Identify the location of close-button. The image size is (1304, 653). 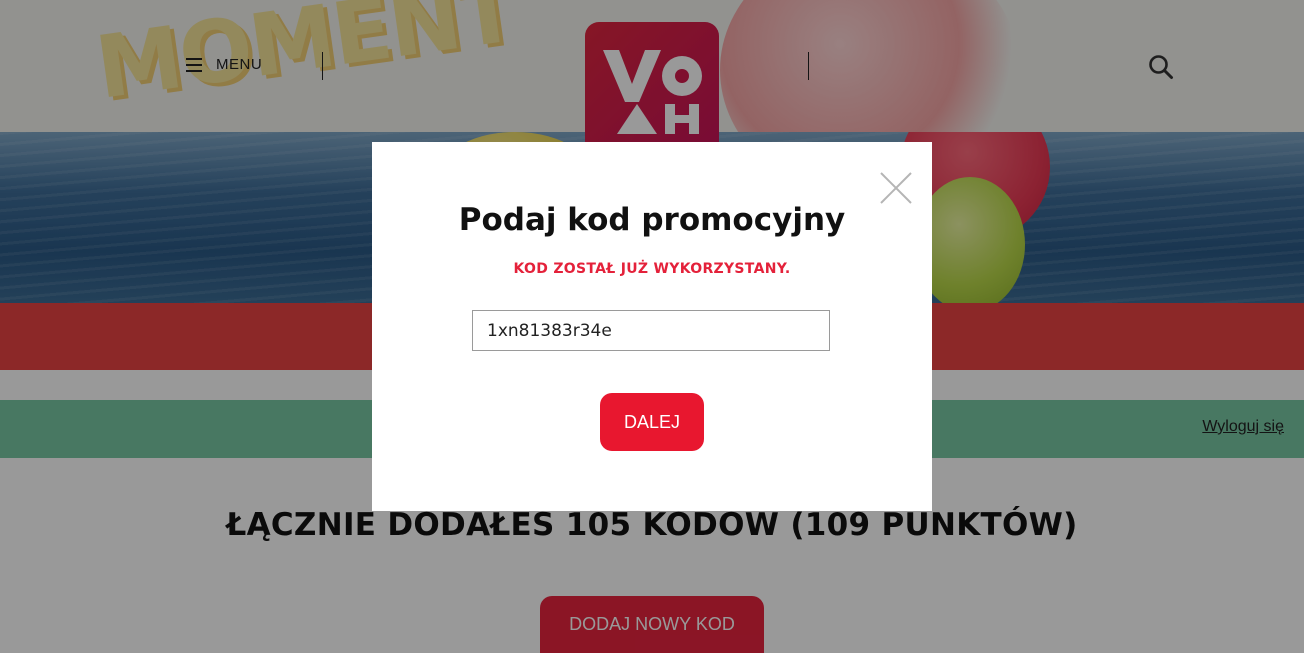
(896, 188).